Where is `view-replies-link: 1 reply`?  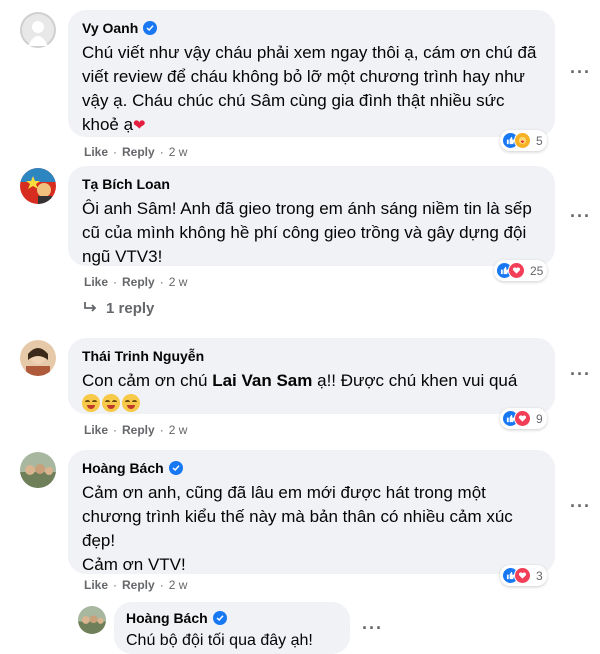
view-replies-link: 1 reply is located at coordinates (119, 308).